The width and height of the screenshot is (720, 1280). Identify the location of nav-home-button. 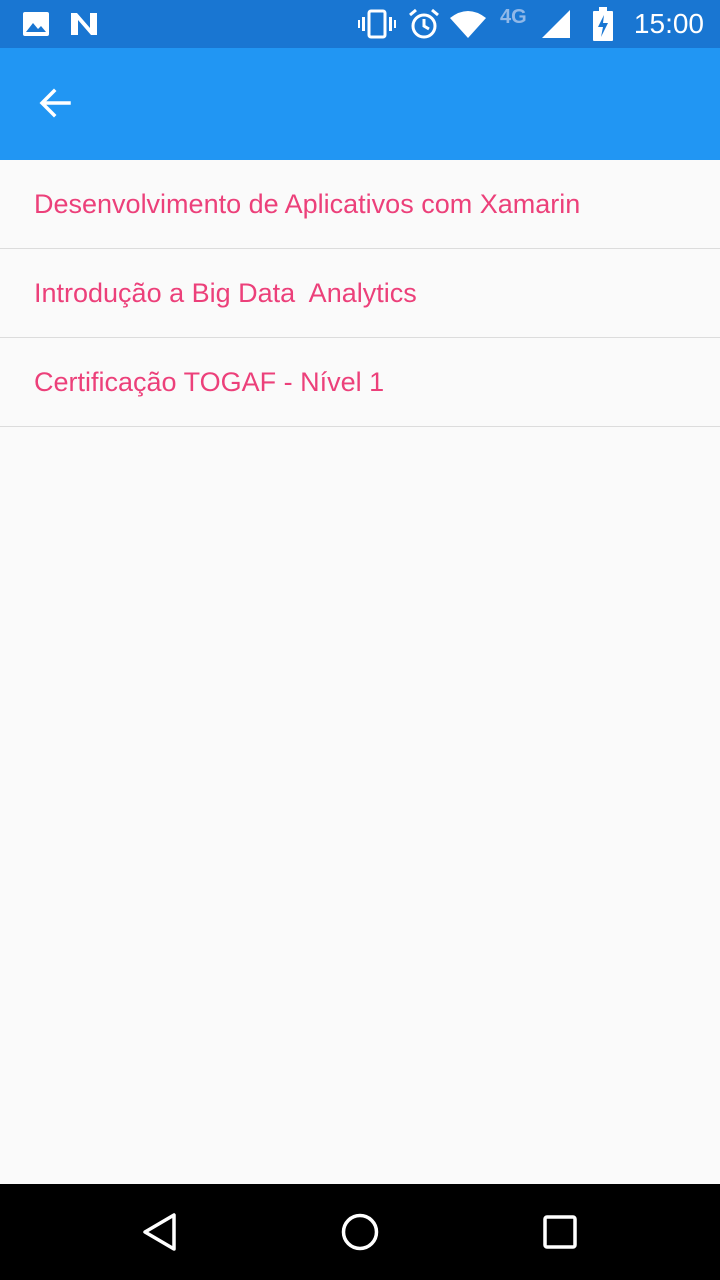
(360, 1232).